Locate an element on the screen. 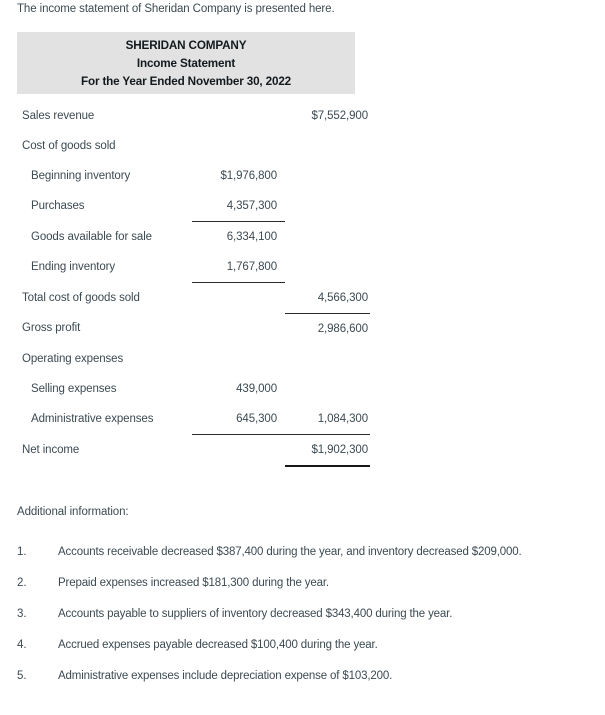  table-row: Total cost of goods sold 4,566,300 is located at coordinates (193, 298).